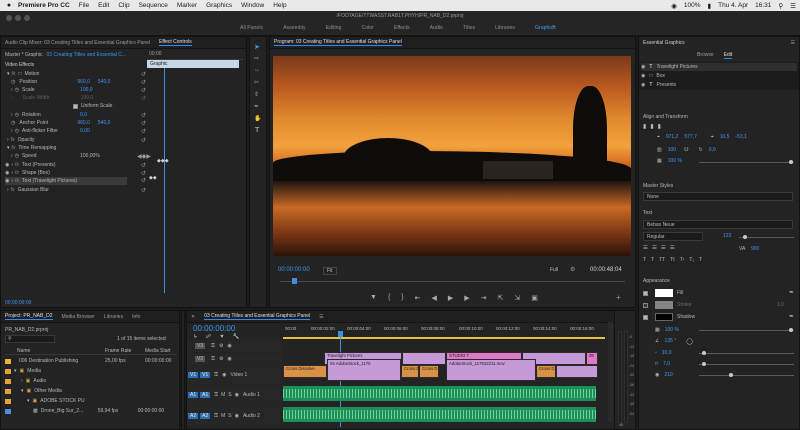 This screenshot has height=430, width=800. I want to click on master-styles-dropdown: None, so click(718, 196).